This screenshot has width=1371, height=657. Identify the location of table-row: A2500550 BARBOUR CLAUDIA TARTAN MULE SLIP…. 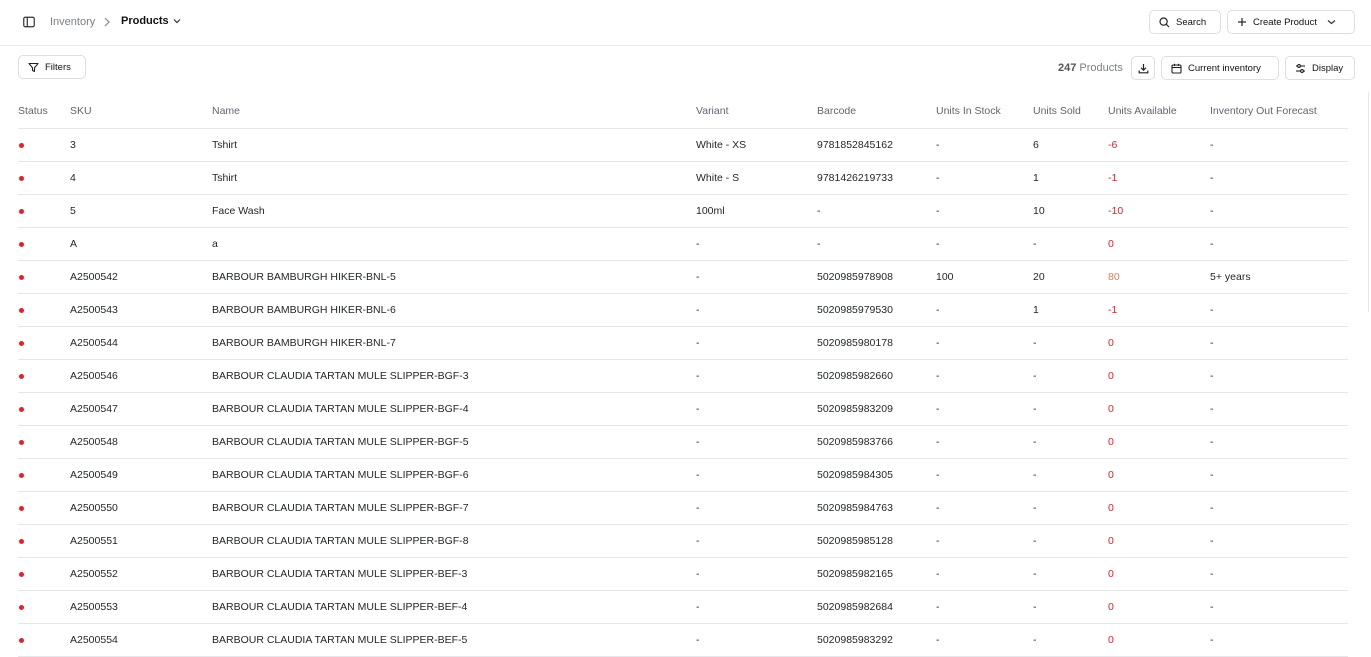
(683, 508).